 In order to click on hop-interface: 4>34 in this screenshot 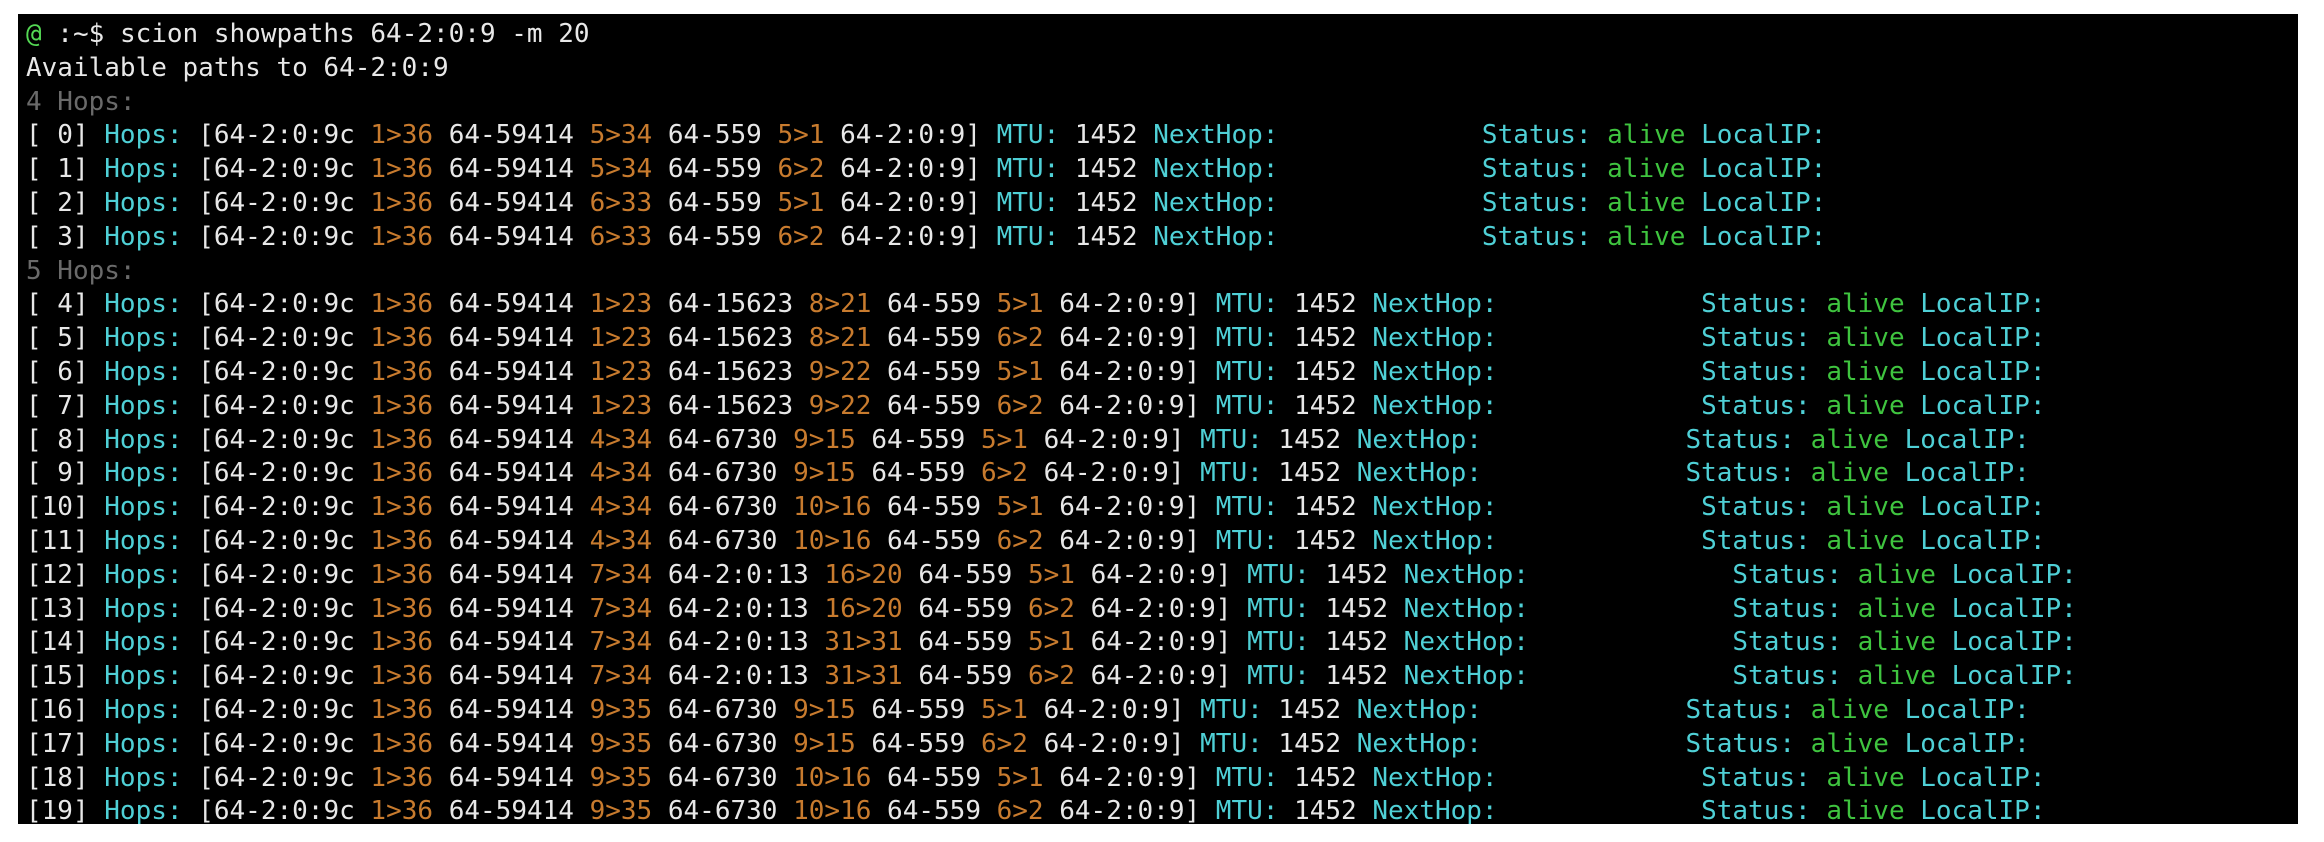, I will do `click(621, 439)`.